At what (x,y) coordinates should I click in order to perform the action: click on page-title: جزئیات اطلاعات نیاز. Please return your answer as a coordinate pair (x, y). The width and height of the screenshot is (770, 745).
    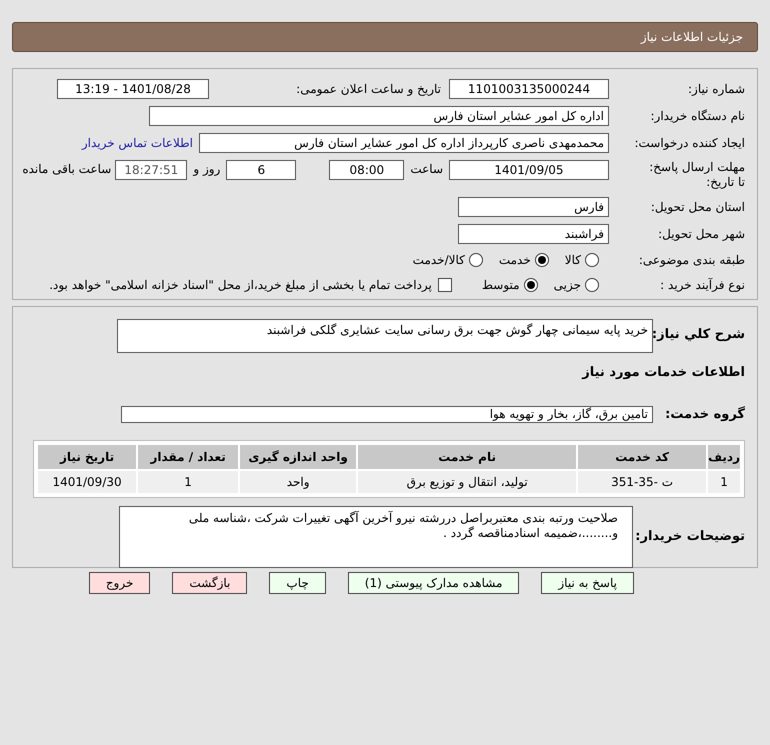
    Looking at the image, I should click on (691, 37).